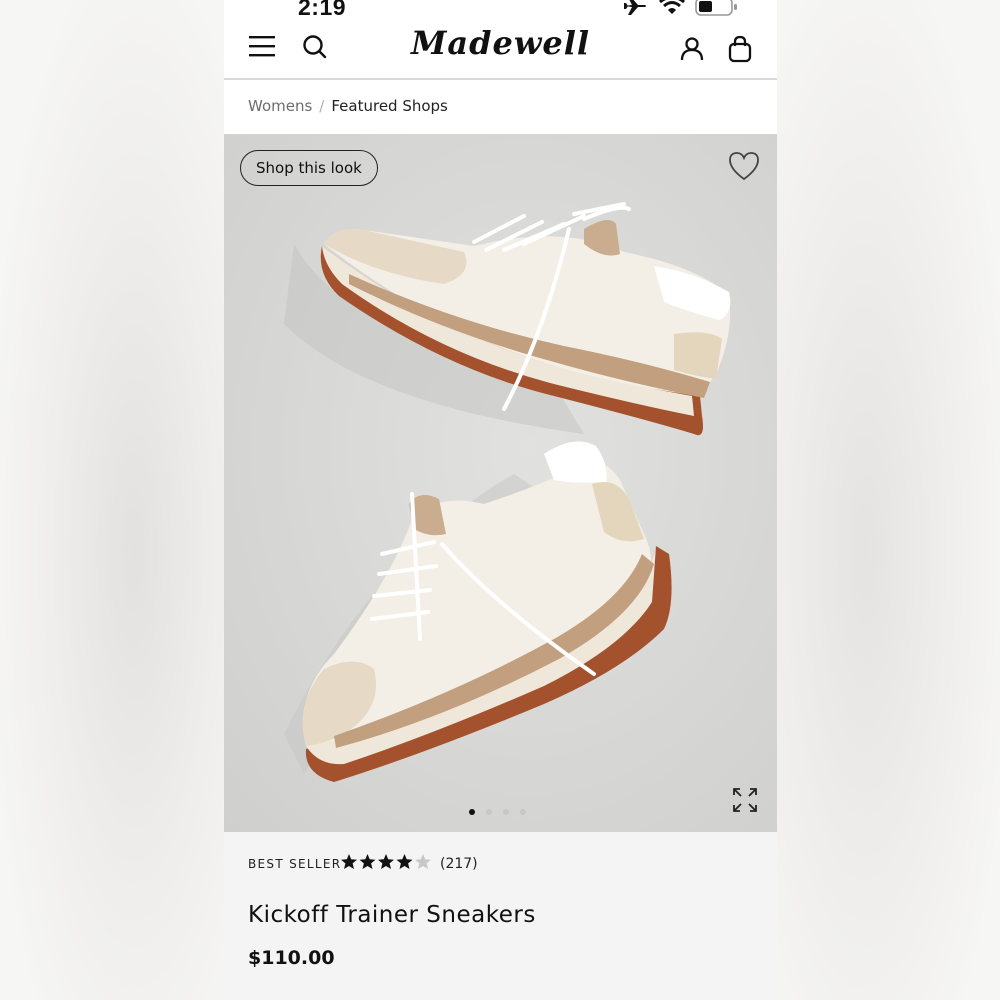 This screenshot has width=1000, height=1000. I want to click on product-price: $110.00, so click(291, 958).